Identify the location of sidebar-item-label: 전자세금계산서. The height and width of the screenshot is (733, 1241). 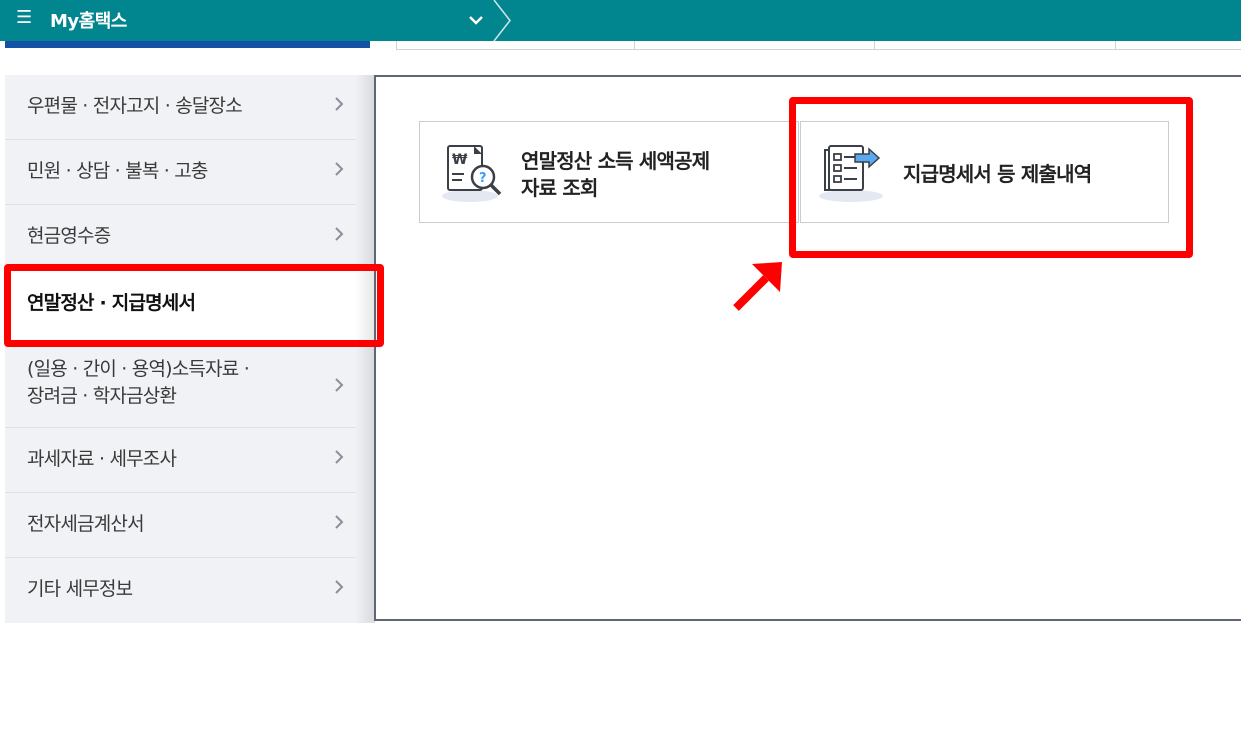
(86, 524).